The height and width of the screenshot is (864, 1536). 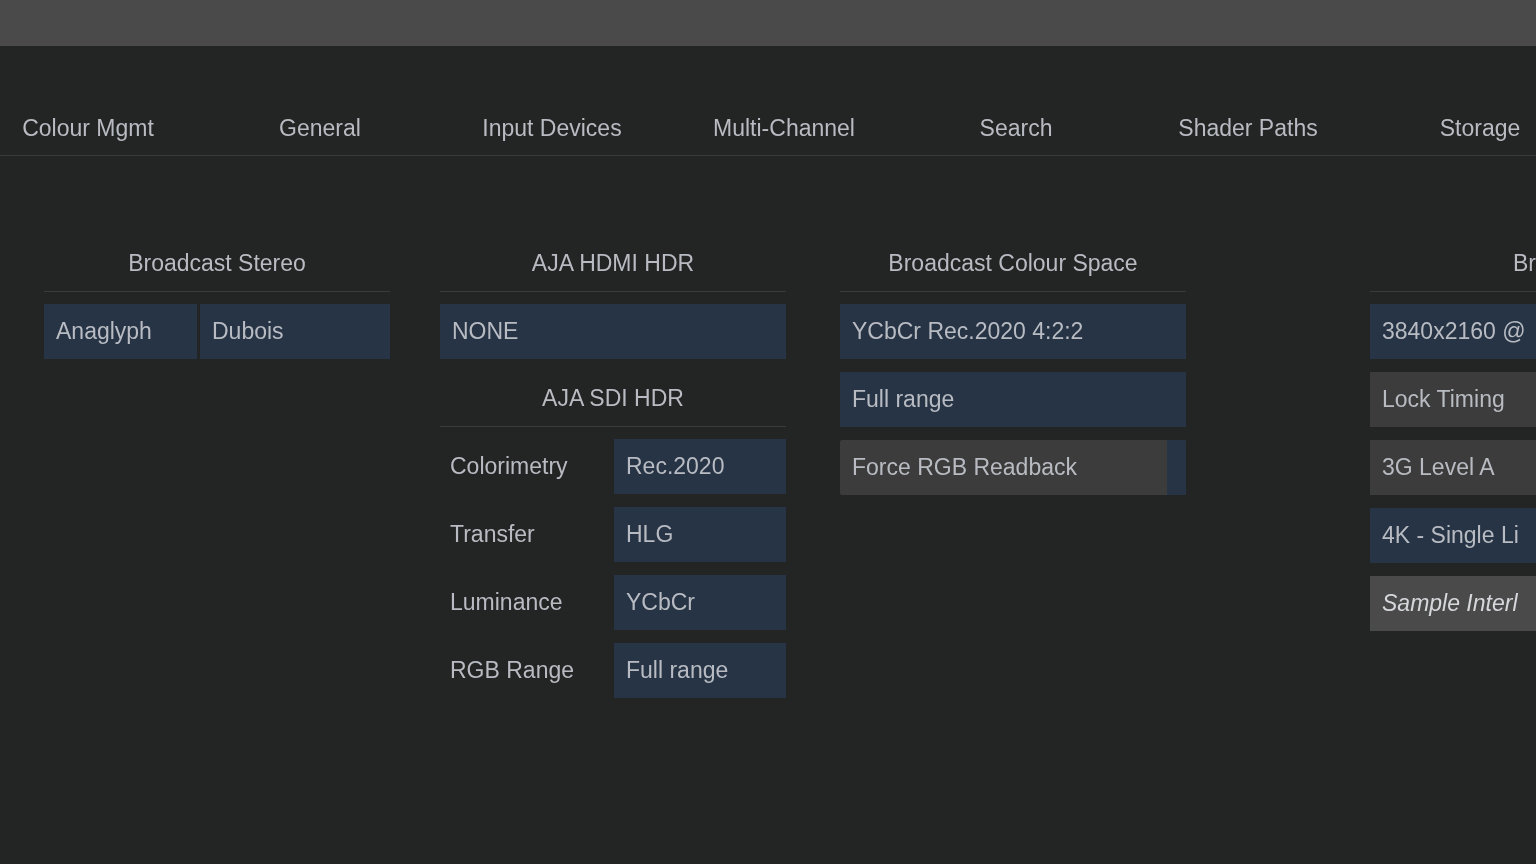 What do you see at coordinates (509, 467) in the screenshot?
I see `field-label: Colorimetry` at bounding box center [509, 467].